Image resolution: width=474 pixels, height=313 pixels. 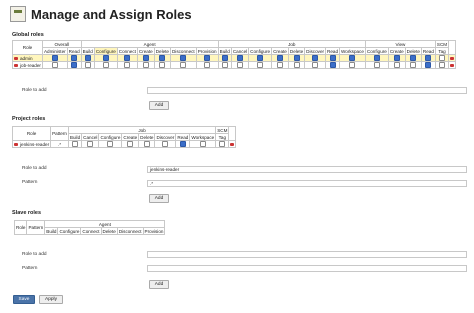 I want to click on permission-column-header: Discover, so click(x=165, y=137).